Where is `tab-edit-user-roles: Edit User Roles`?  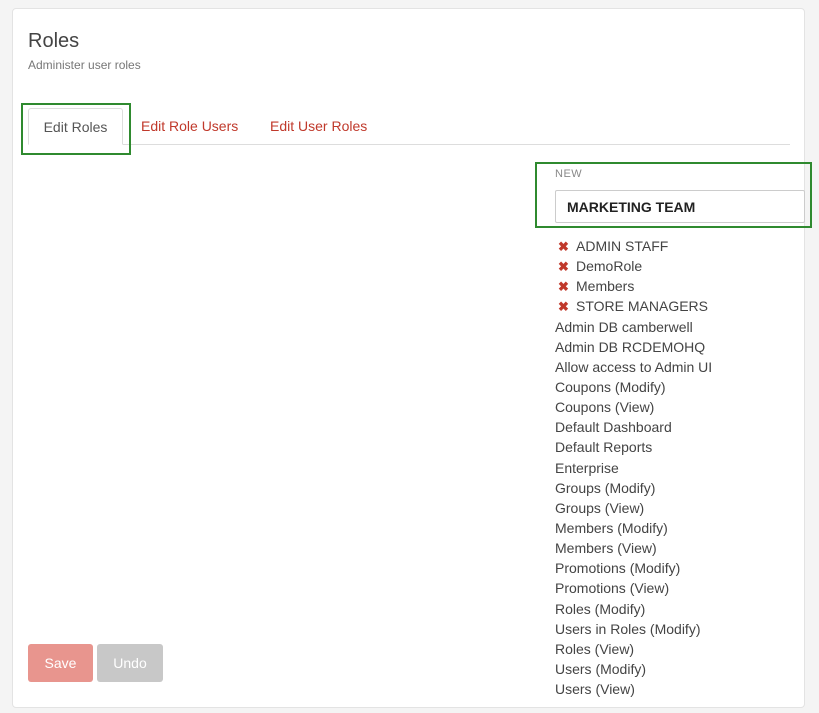
tab-edit-user-roles: Edit User Roles is located at coordinates (318, 126).